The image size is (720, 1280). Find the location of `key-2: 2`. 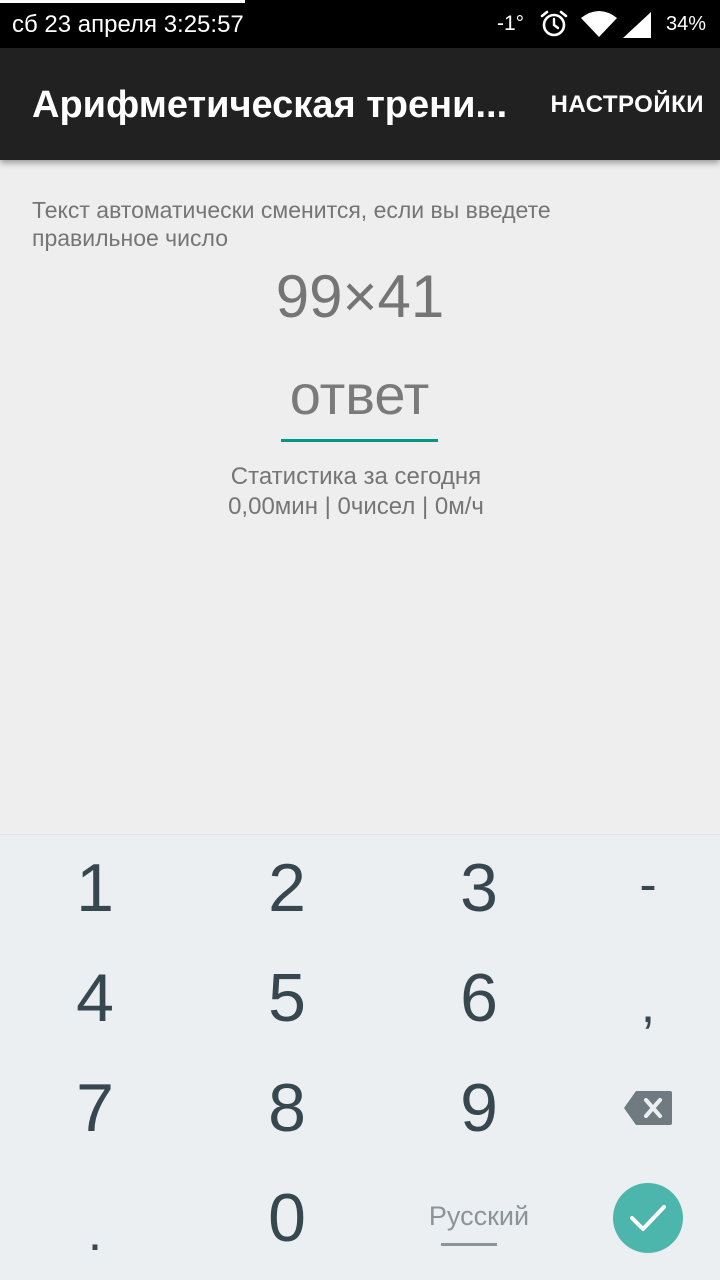

key-2: 2 is located at coordinates (287, 888).